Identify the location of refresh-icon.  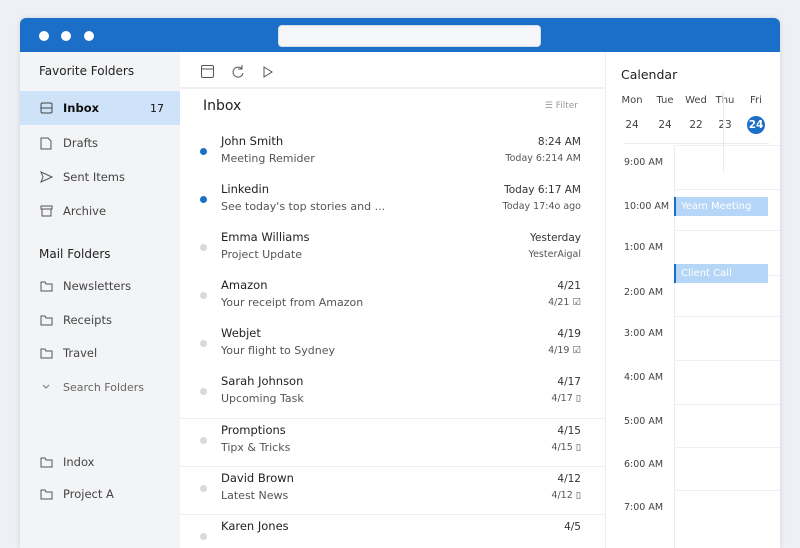
(238, 72).